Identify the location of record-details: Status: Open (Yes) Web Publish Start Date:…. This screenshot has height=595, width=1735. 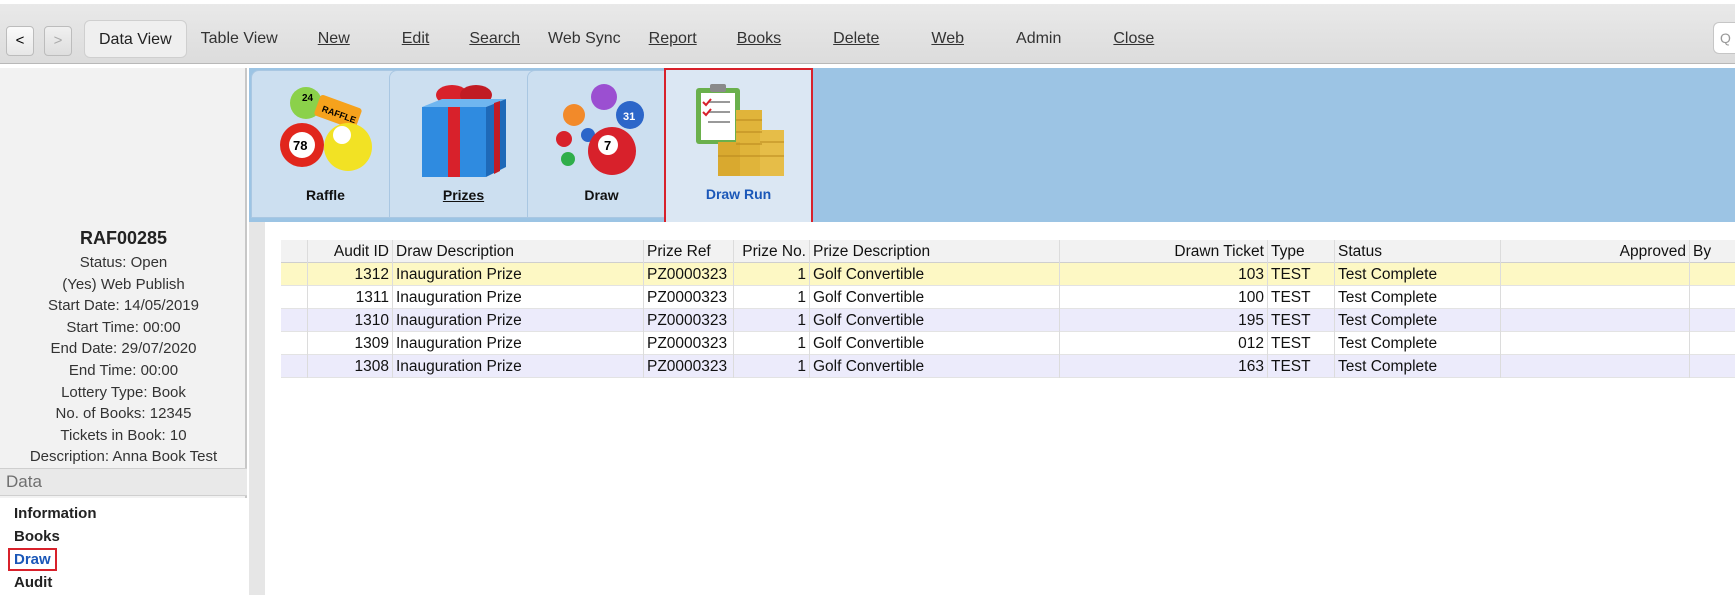
(123, 360).